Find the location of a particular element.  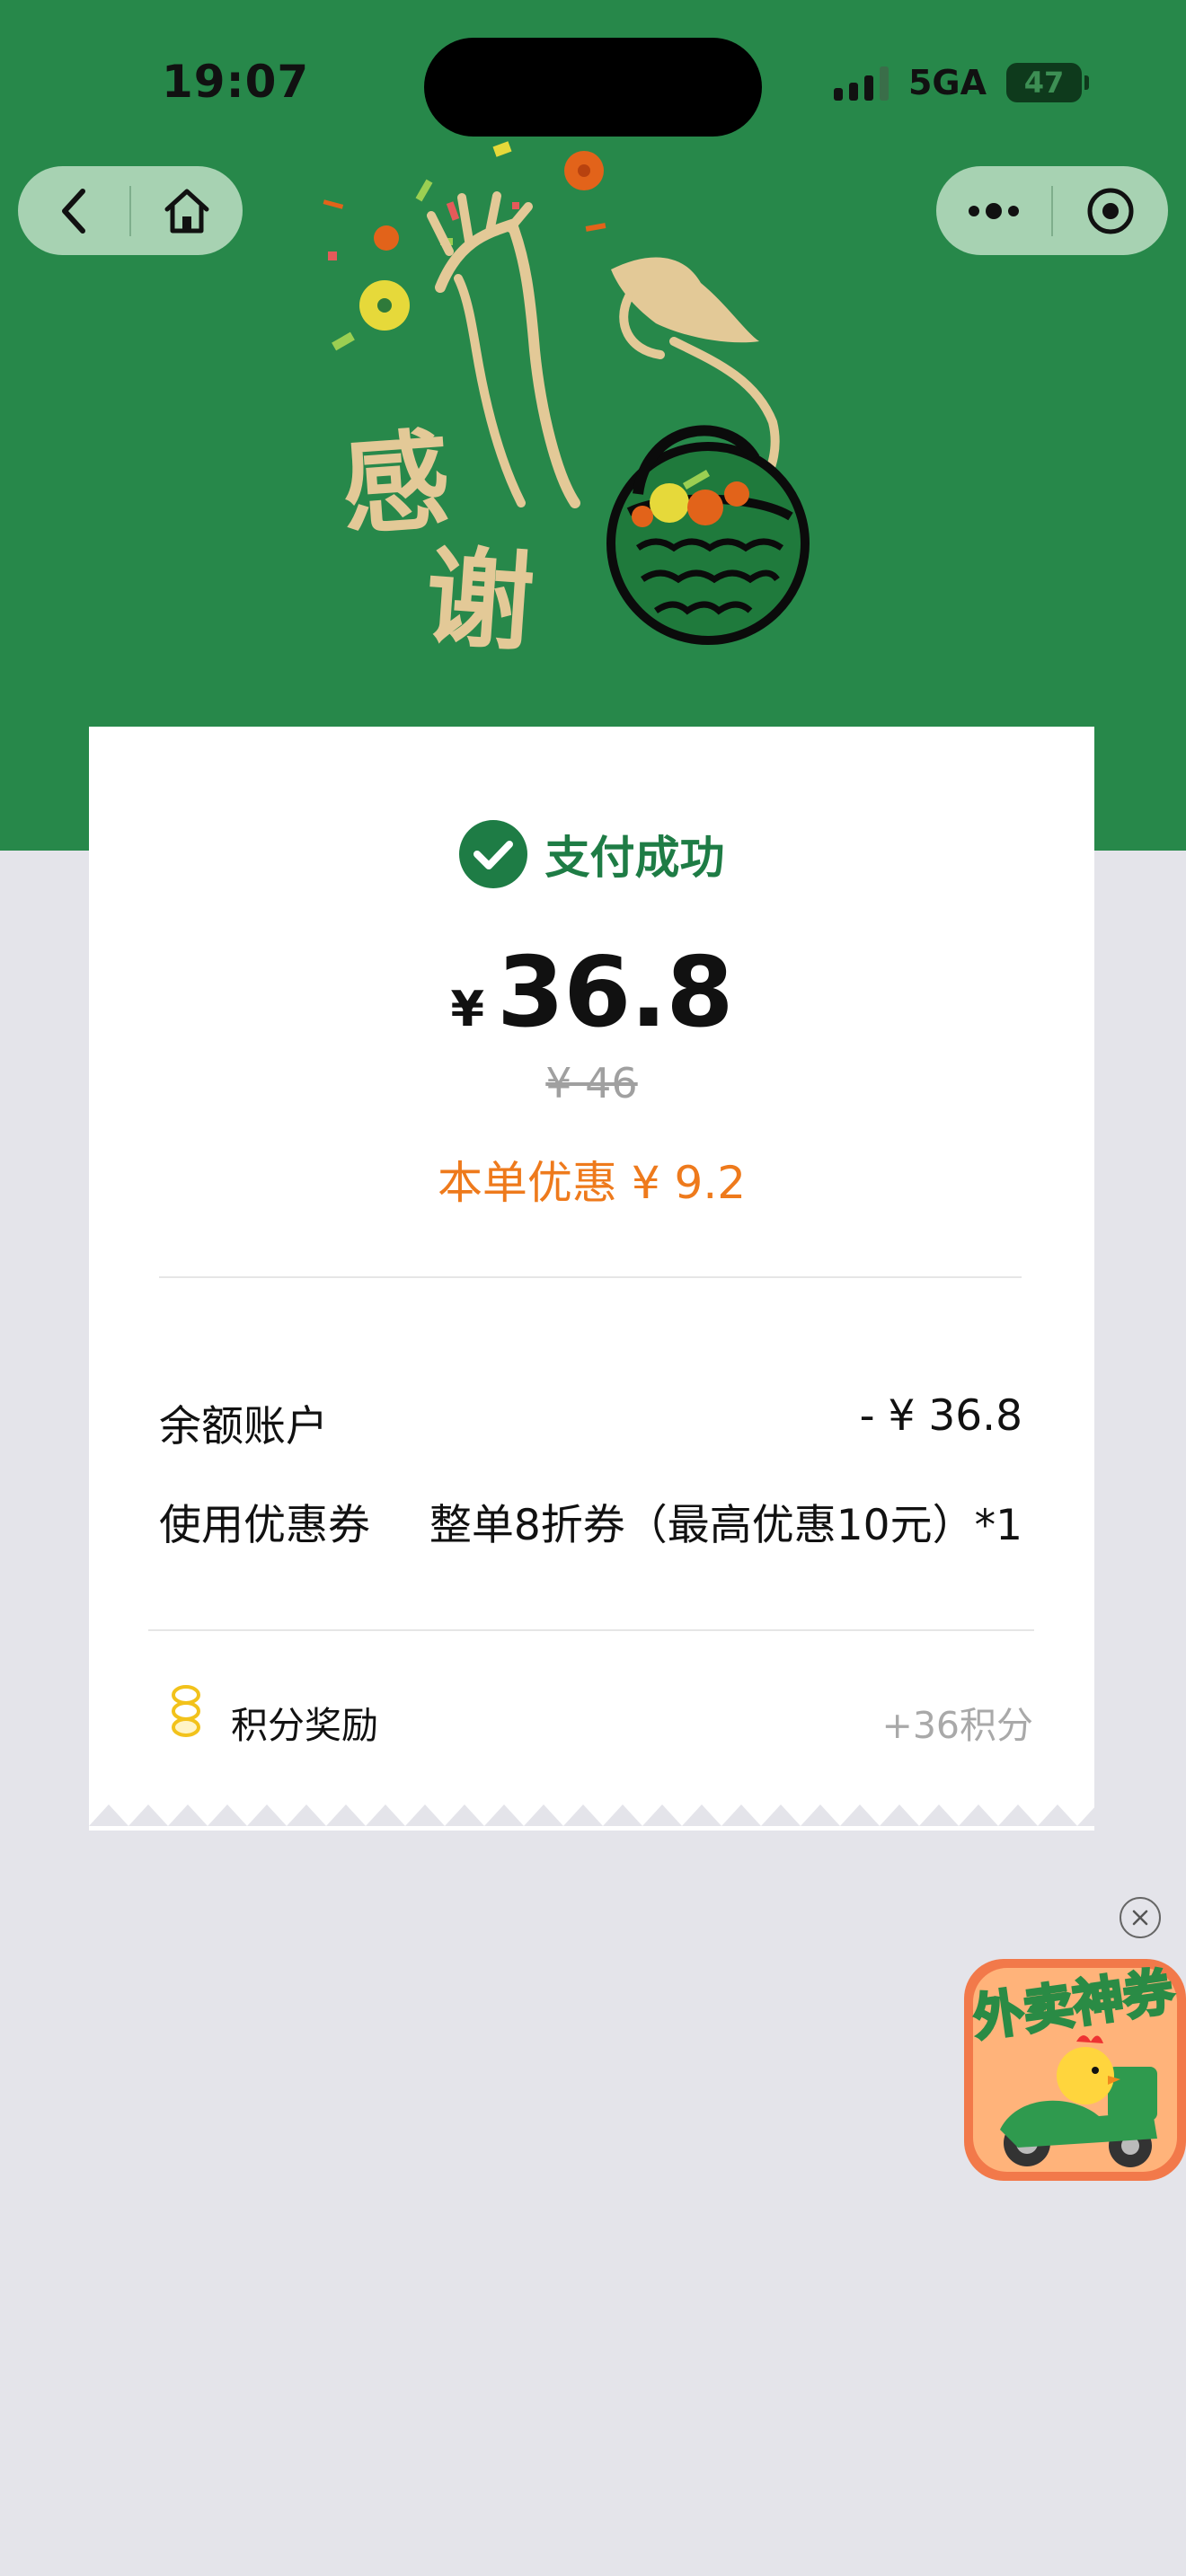

points-reward-value: +36积分 is located at coordinates (957, 1725).